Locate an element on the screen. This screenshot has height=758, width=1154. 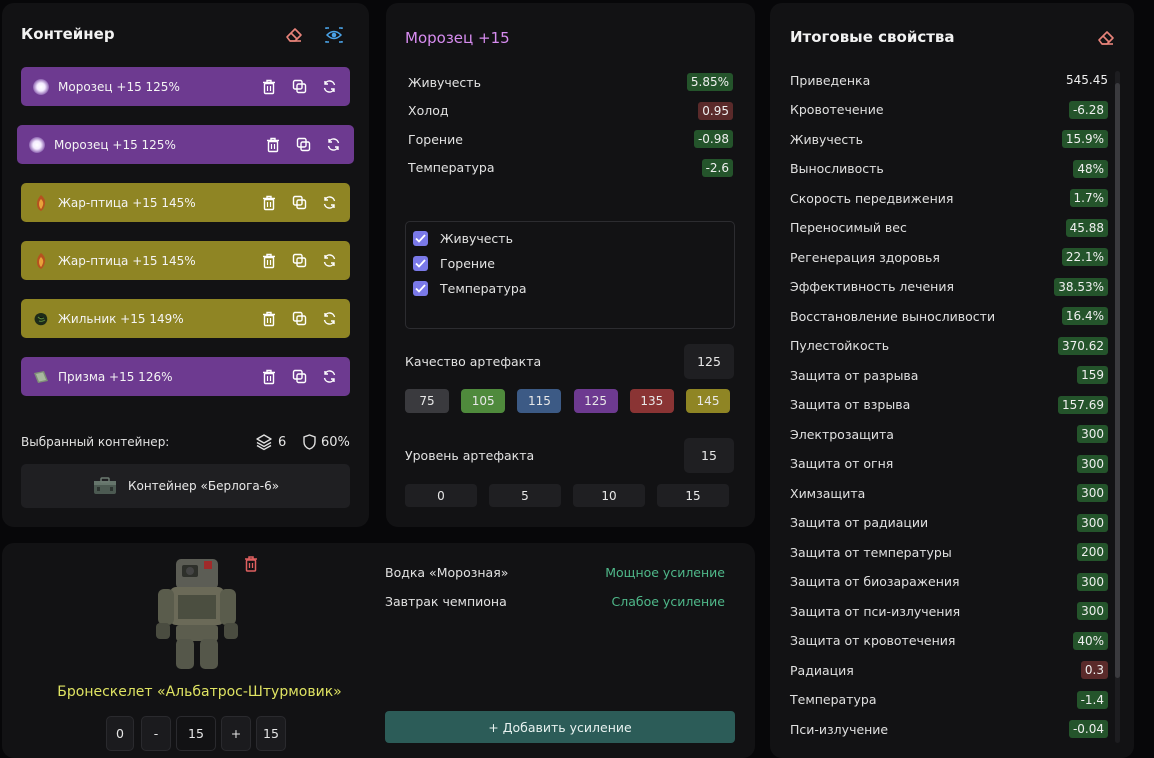
level-preset-button: 10 is located at coordinates (609, 495).